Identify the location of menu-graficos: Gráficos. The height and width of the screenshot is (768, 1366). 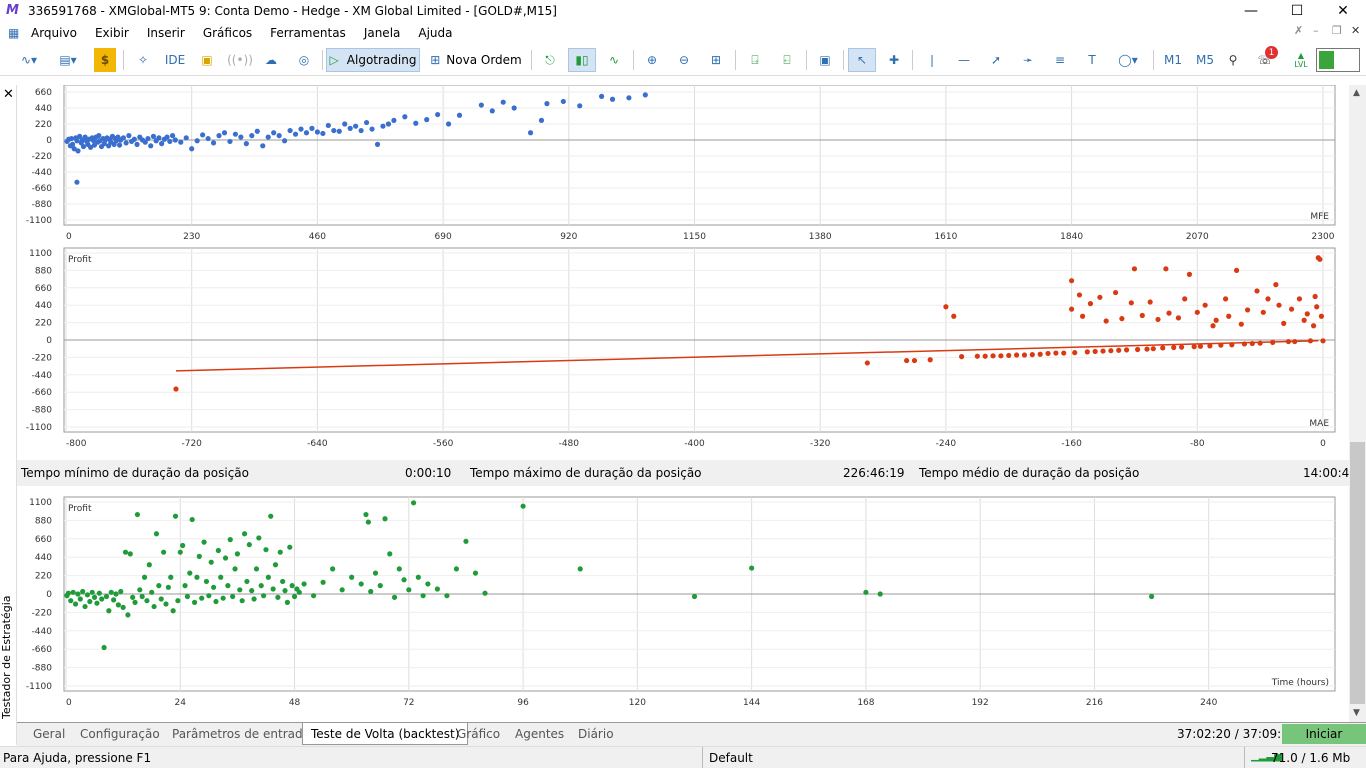
(227, 33).